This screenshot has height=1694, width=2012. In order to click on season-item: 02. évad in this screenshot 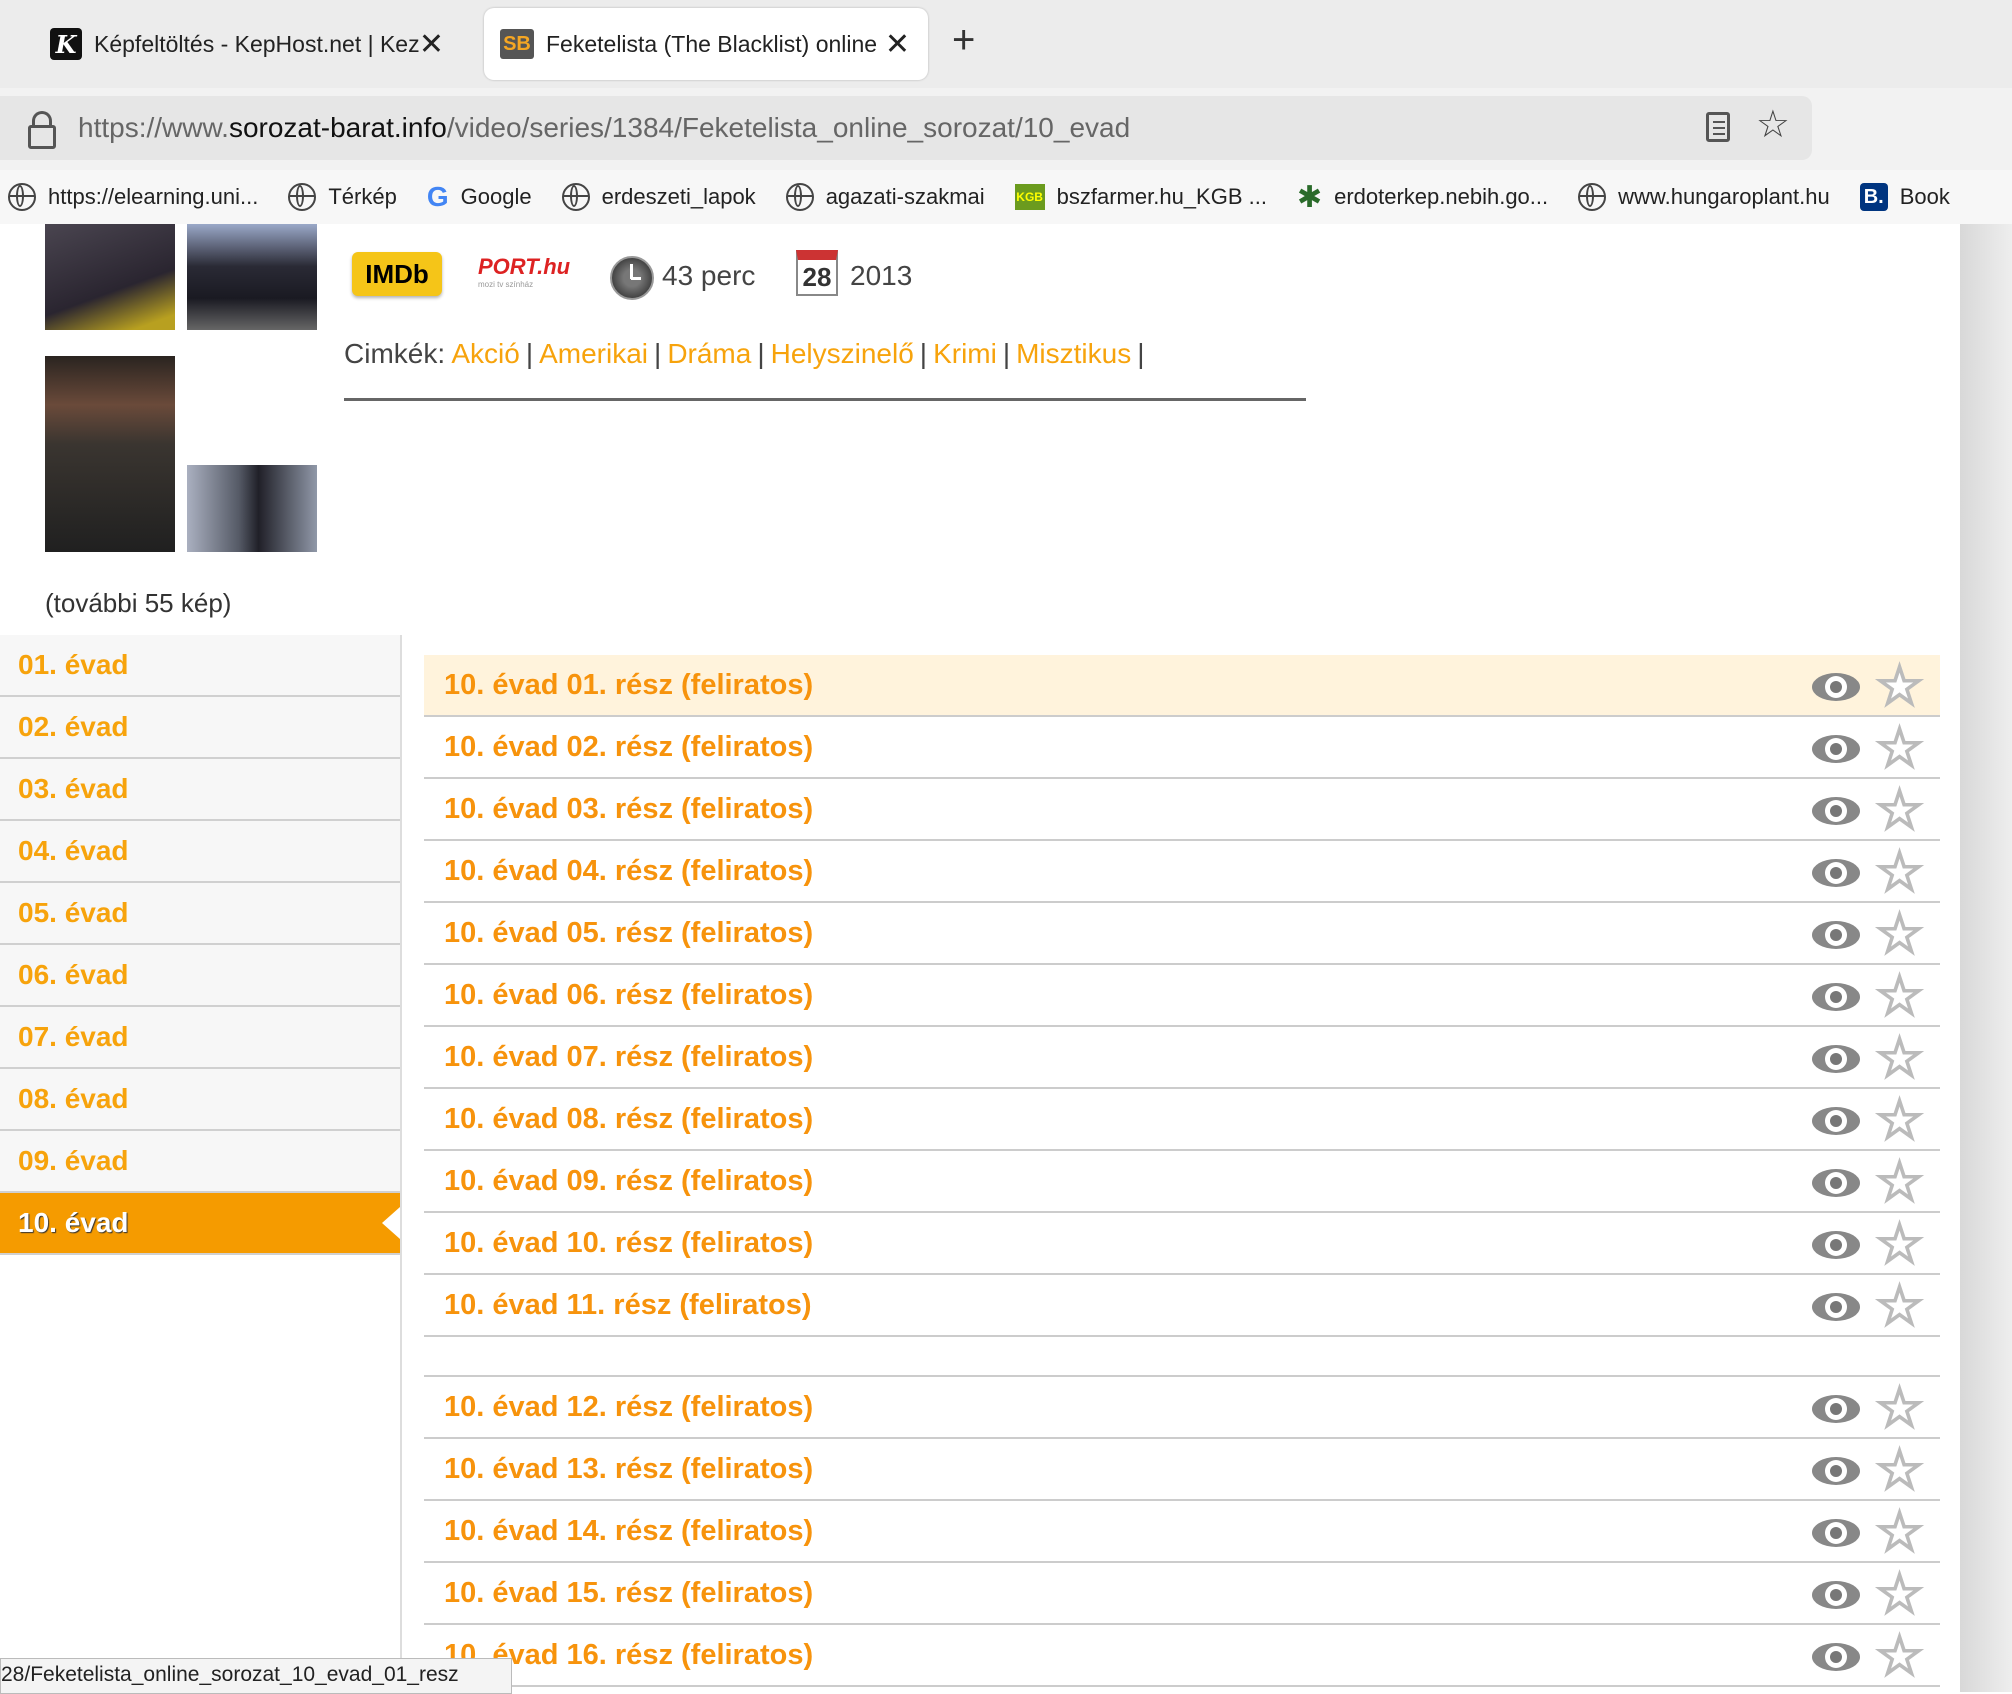, I will do `click(200, 728)`.